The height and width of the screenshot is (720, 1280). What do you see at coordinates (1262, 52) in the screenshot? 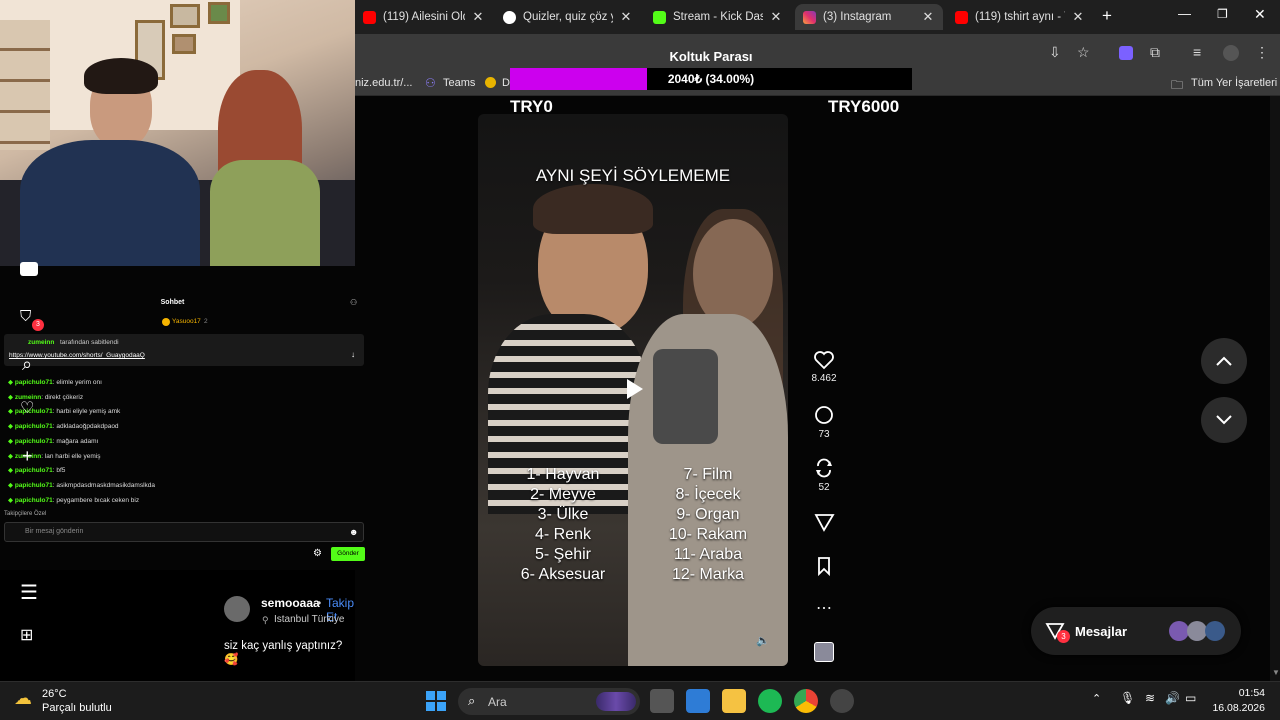
I see `menu-kebab-icon: ⋮` at bounding box center [1262, 52].